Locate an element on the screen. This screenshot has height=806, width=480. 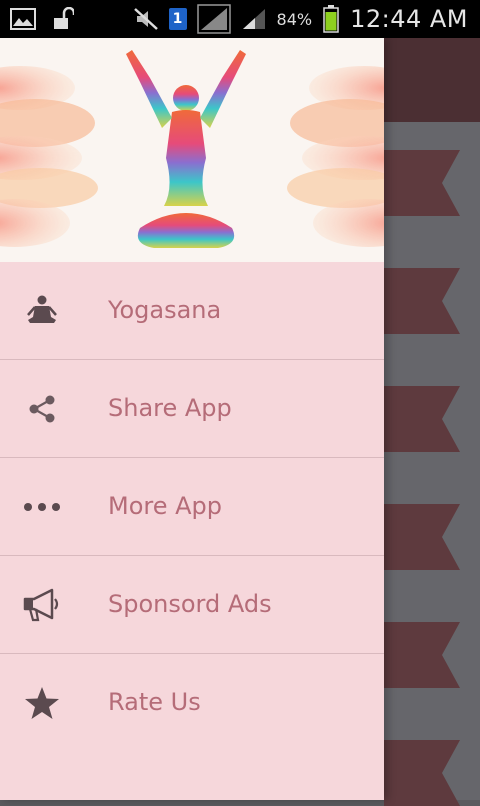
megaphone-icon is located at coordinates (42, 605).